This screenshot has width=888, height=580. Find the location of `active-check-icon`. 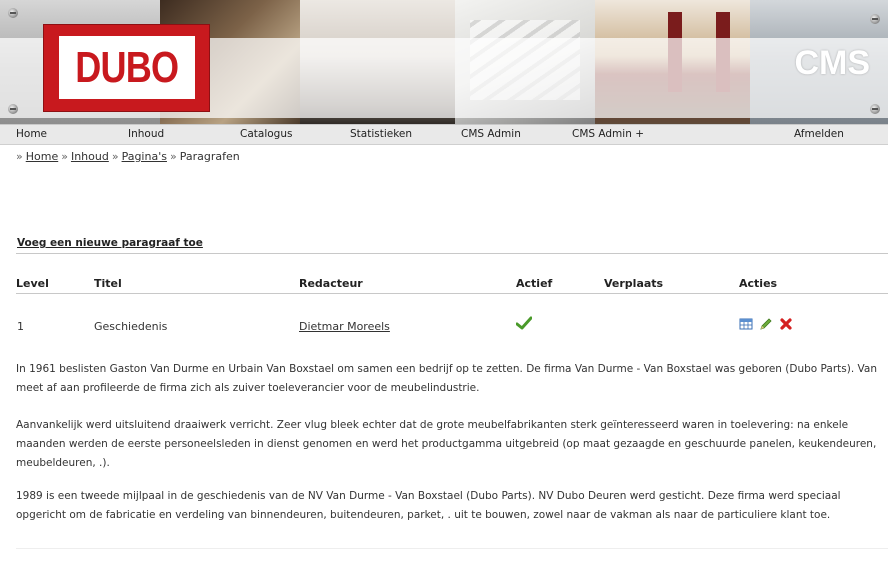

active-check-icon is located at coordinates (524, 323).